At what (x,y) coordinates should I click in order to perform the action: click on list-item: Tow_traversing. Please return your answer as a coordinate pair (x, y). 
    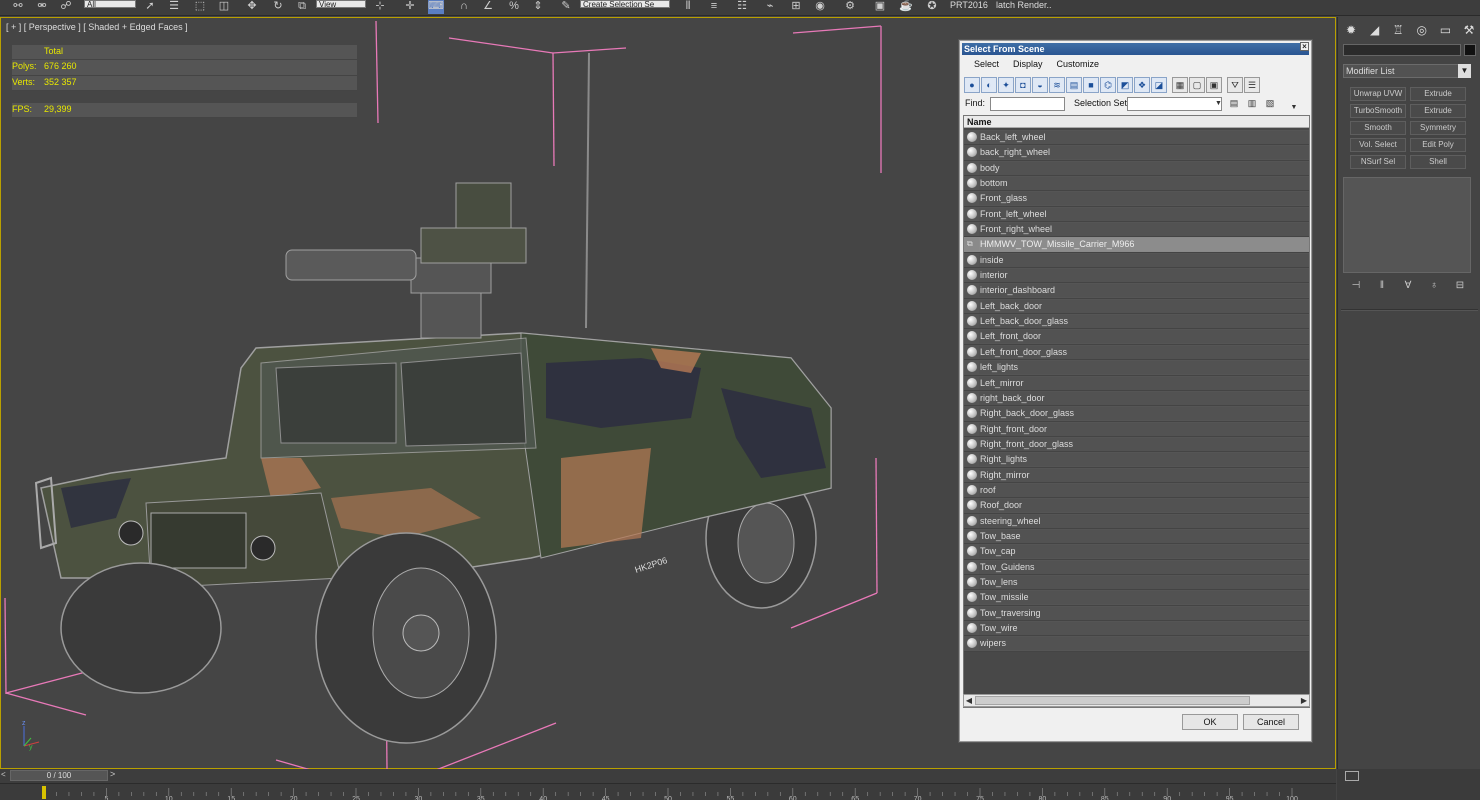
    Looking at the image, I should click on (1136, 613).